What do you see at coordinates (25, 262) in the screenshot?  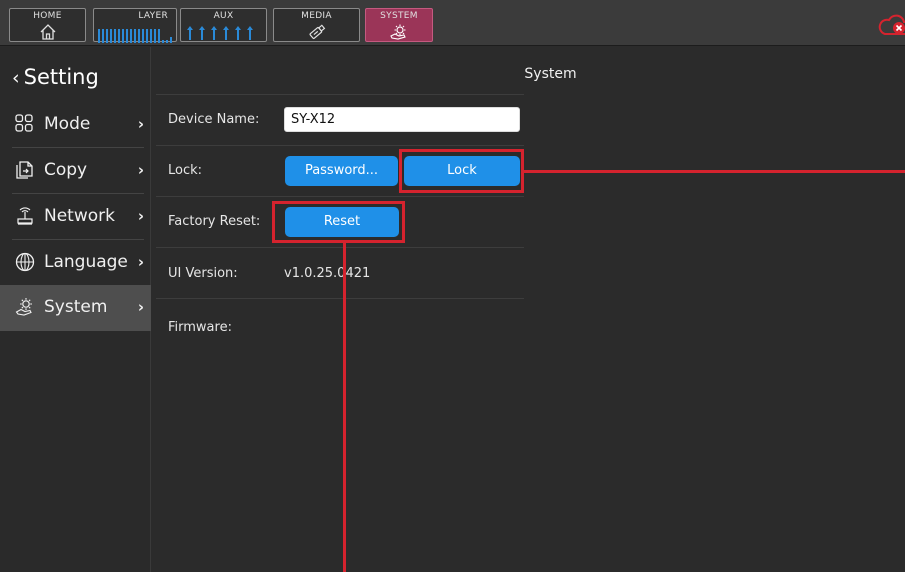 I see `globe-icon` at bounding box center [25, 262].